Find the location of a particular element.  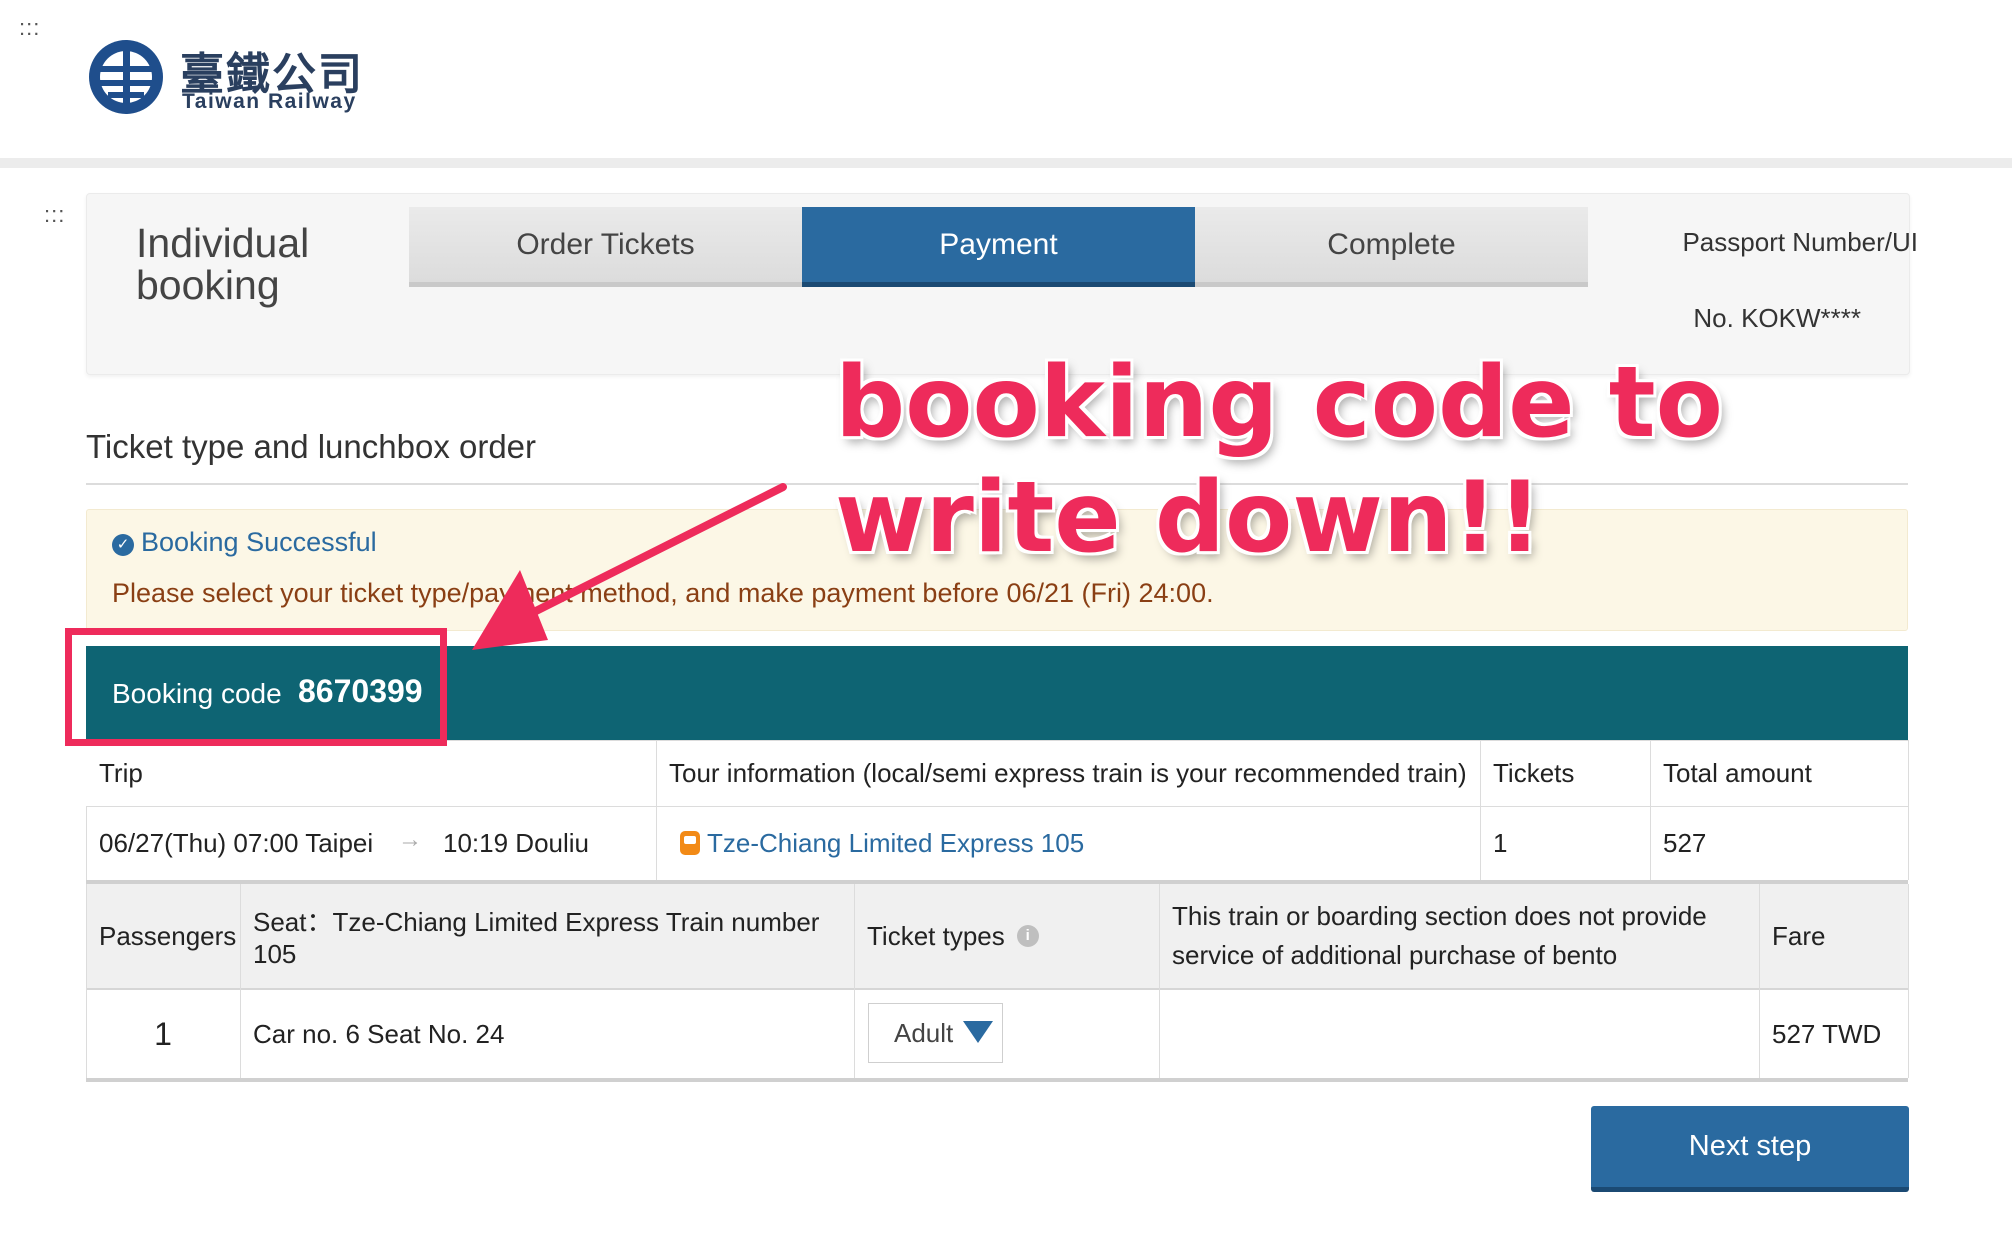

check-circle-icon: ✓ is located at coordinates (123, 545).